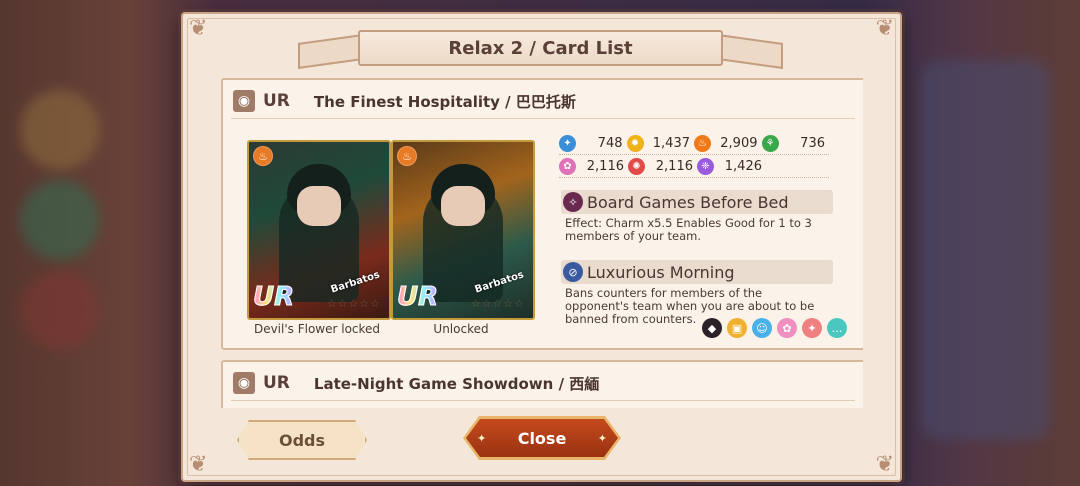 The height and width of the screenshot is (486, 1080). I want to click on stat-sloth: ❈ 1,426, so click(731, 166).